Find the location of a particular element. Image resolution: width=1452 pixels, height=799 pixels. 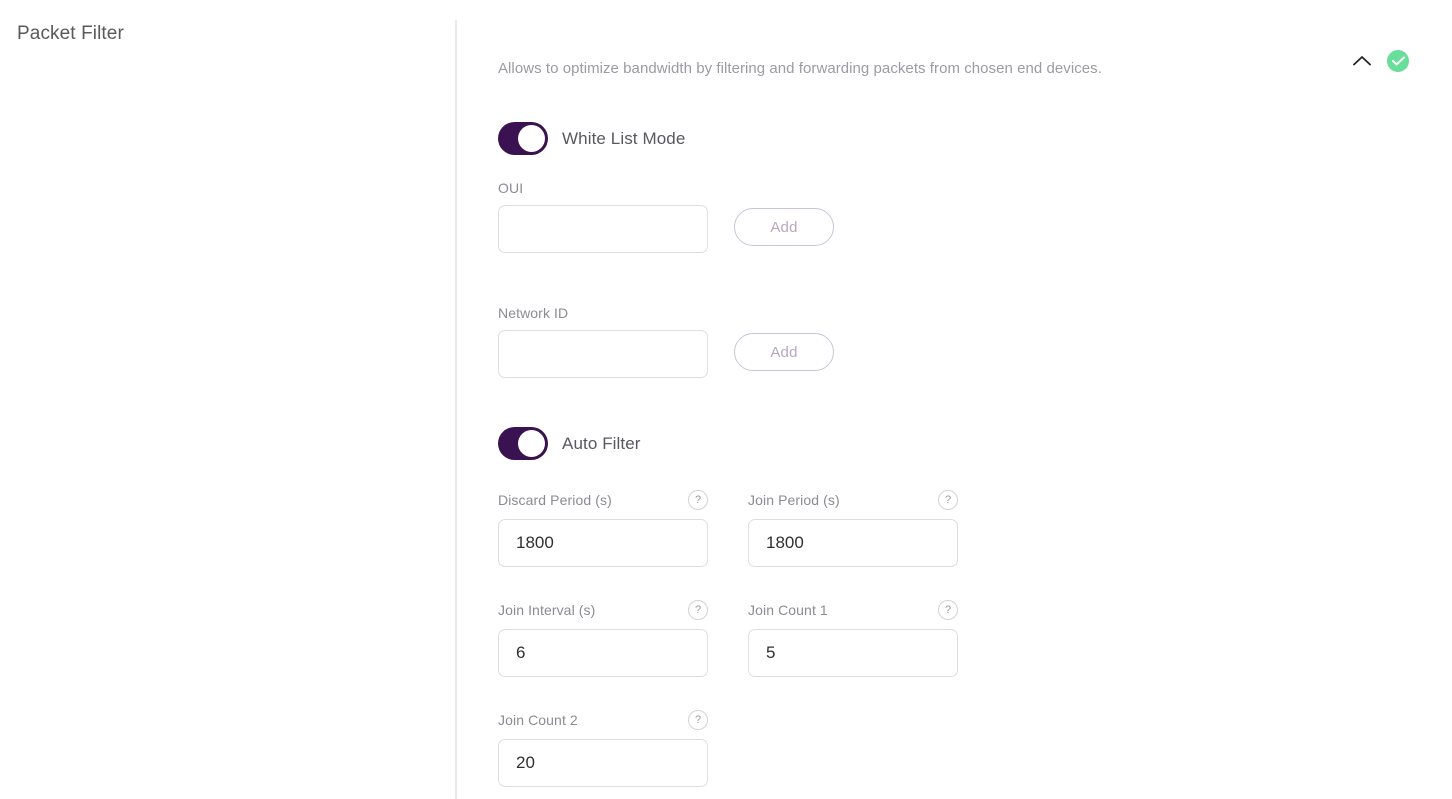

oui-input is located at coordinates (603, 229).